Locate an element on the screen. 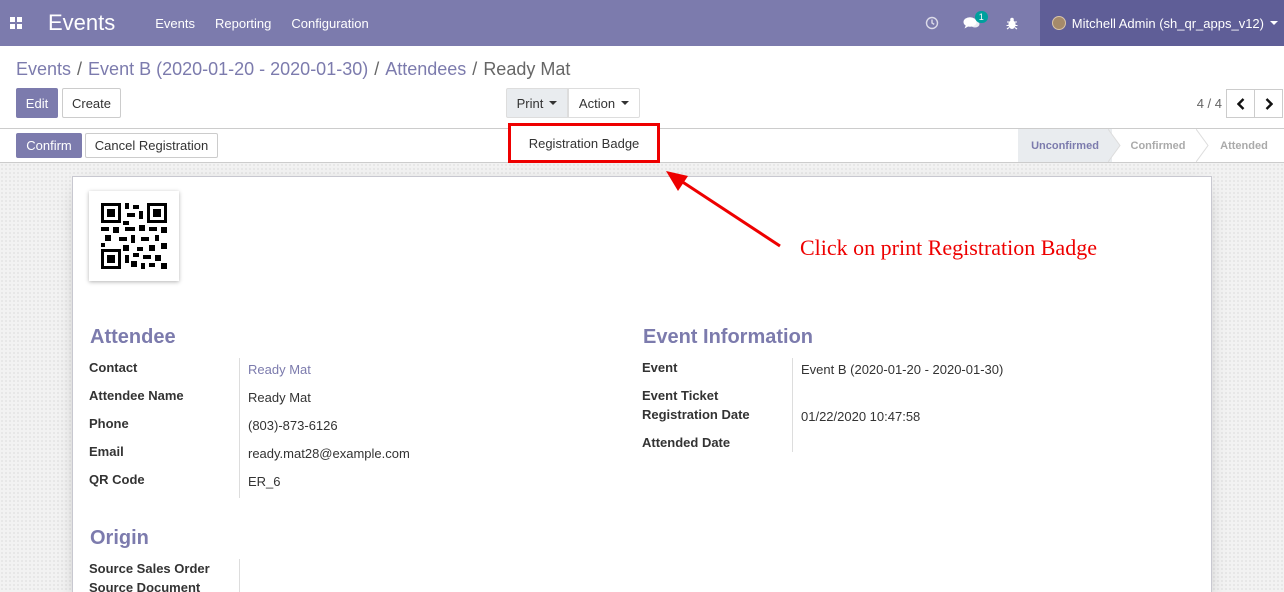  action-dropdown-button: Action is located at coordinates (604, 103).